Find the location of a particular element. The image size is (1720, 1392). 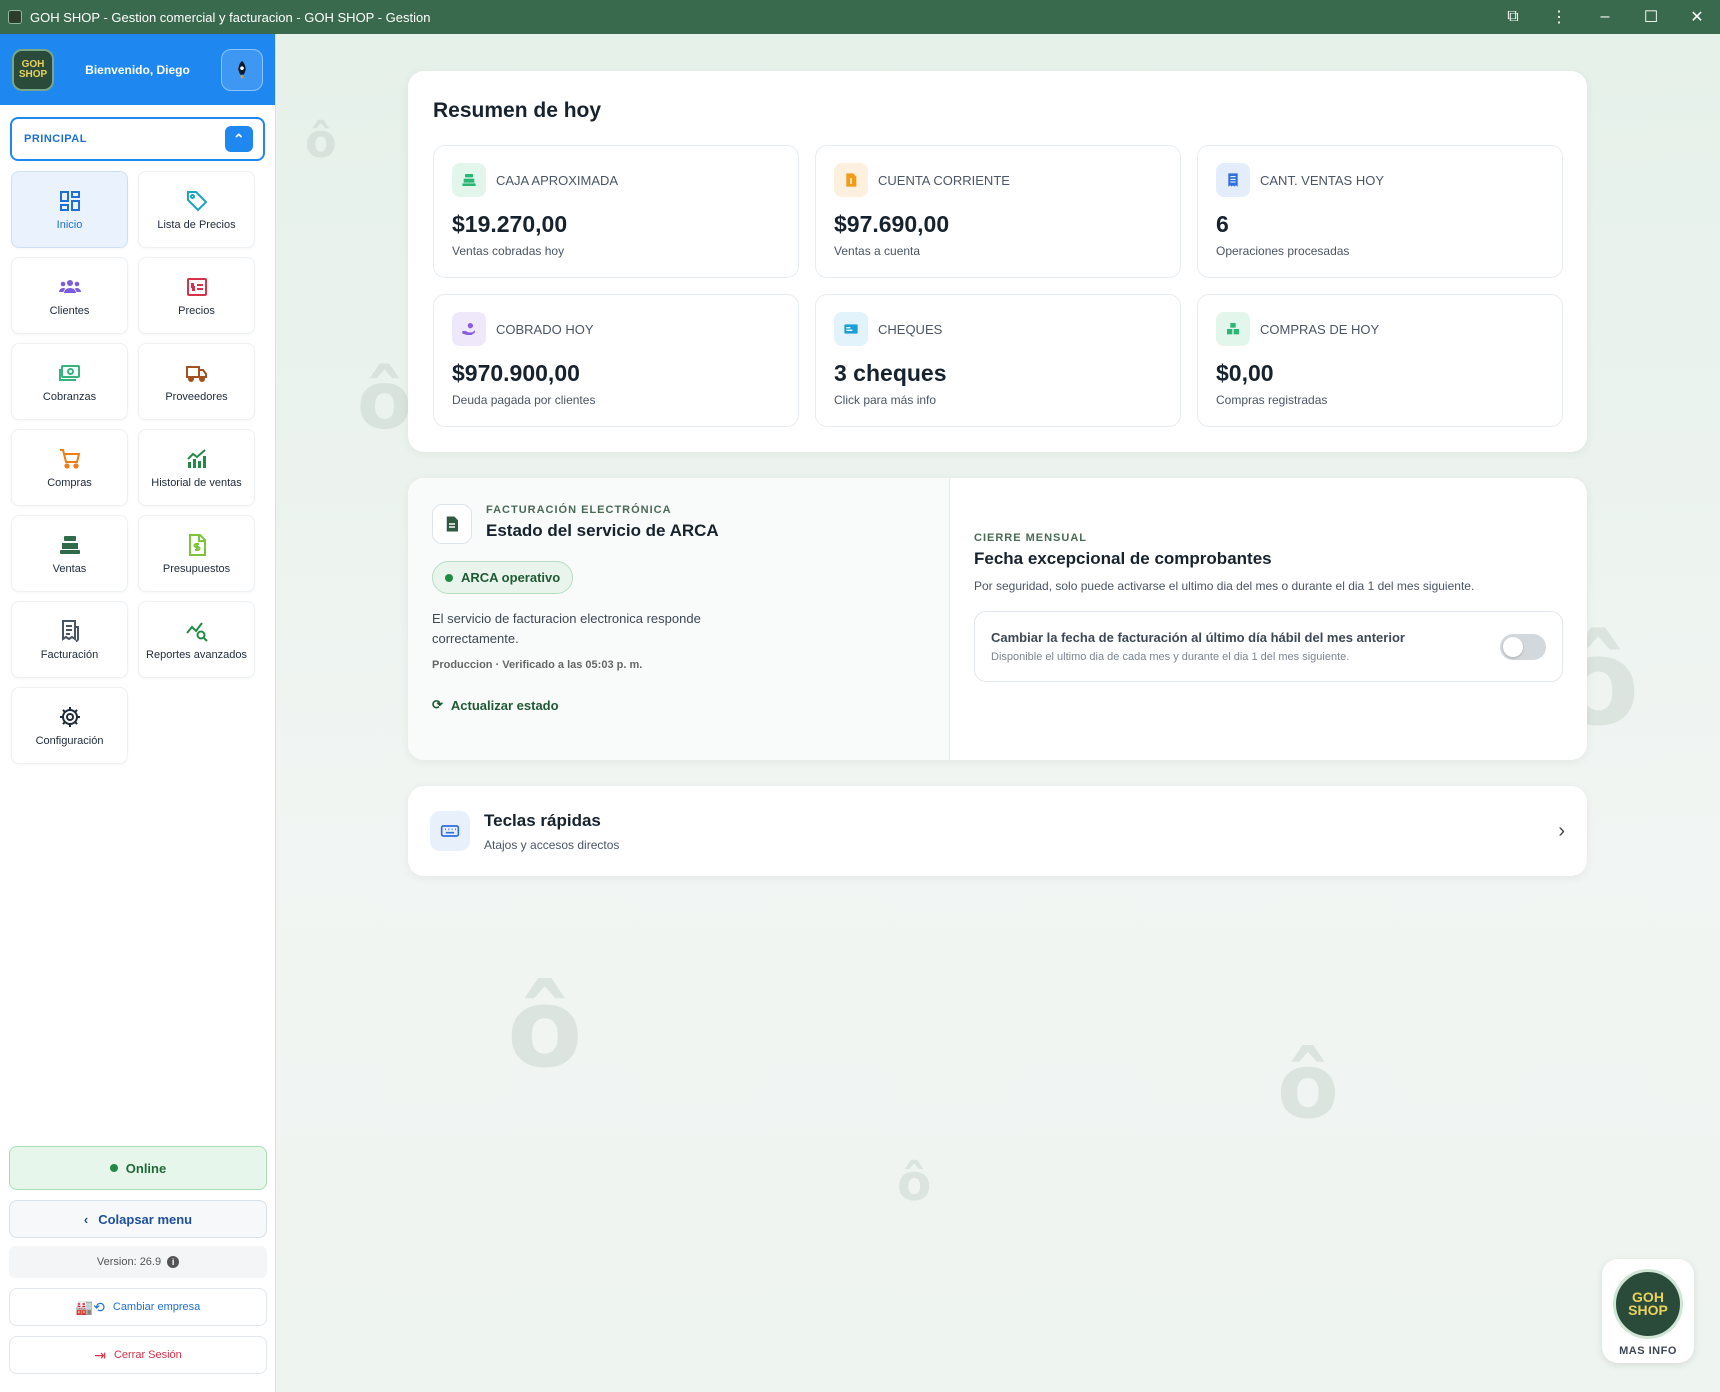

file-dollar-icon is located at coordinates (197, 544).